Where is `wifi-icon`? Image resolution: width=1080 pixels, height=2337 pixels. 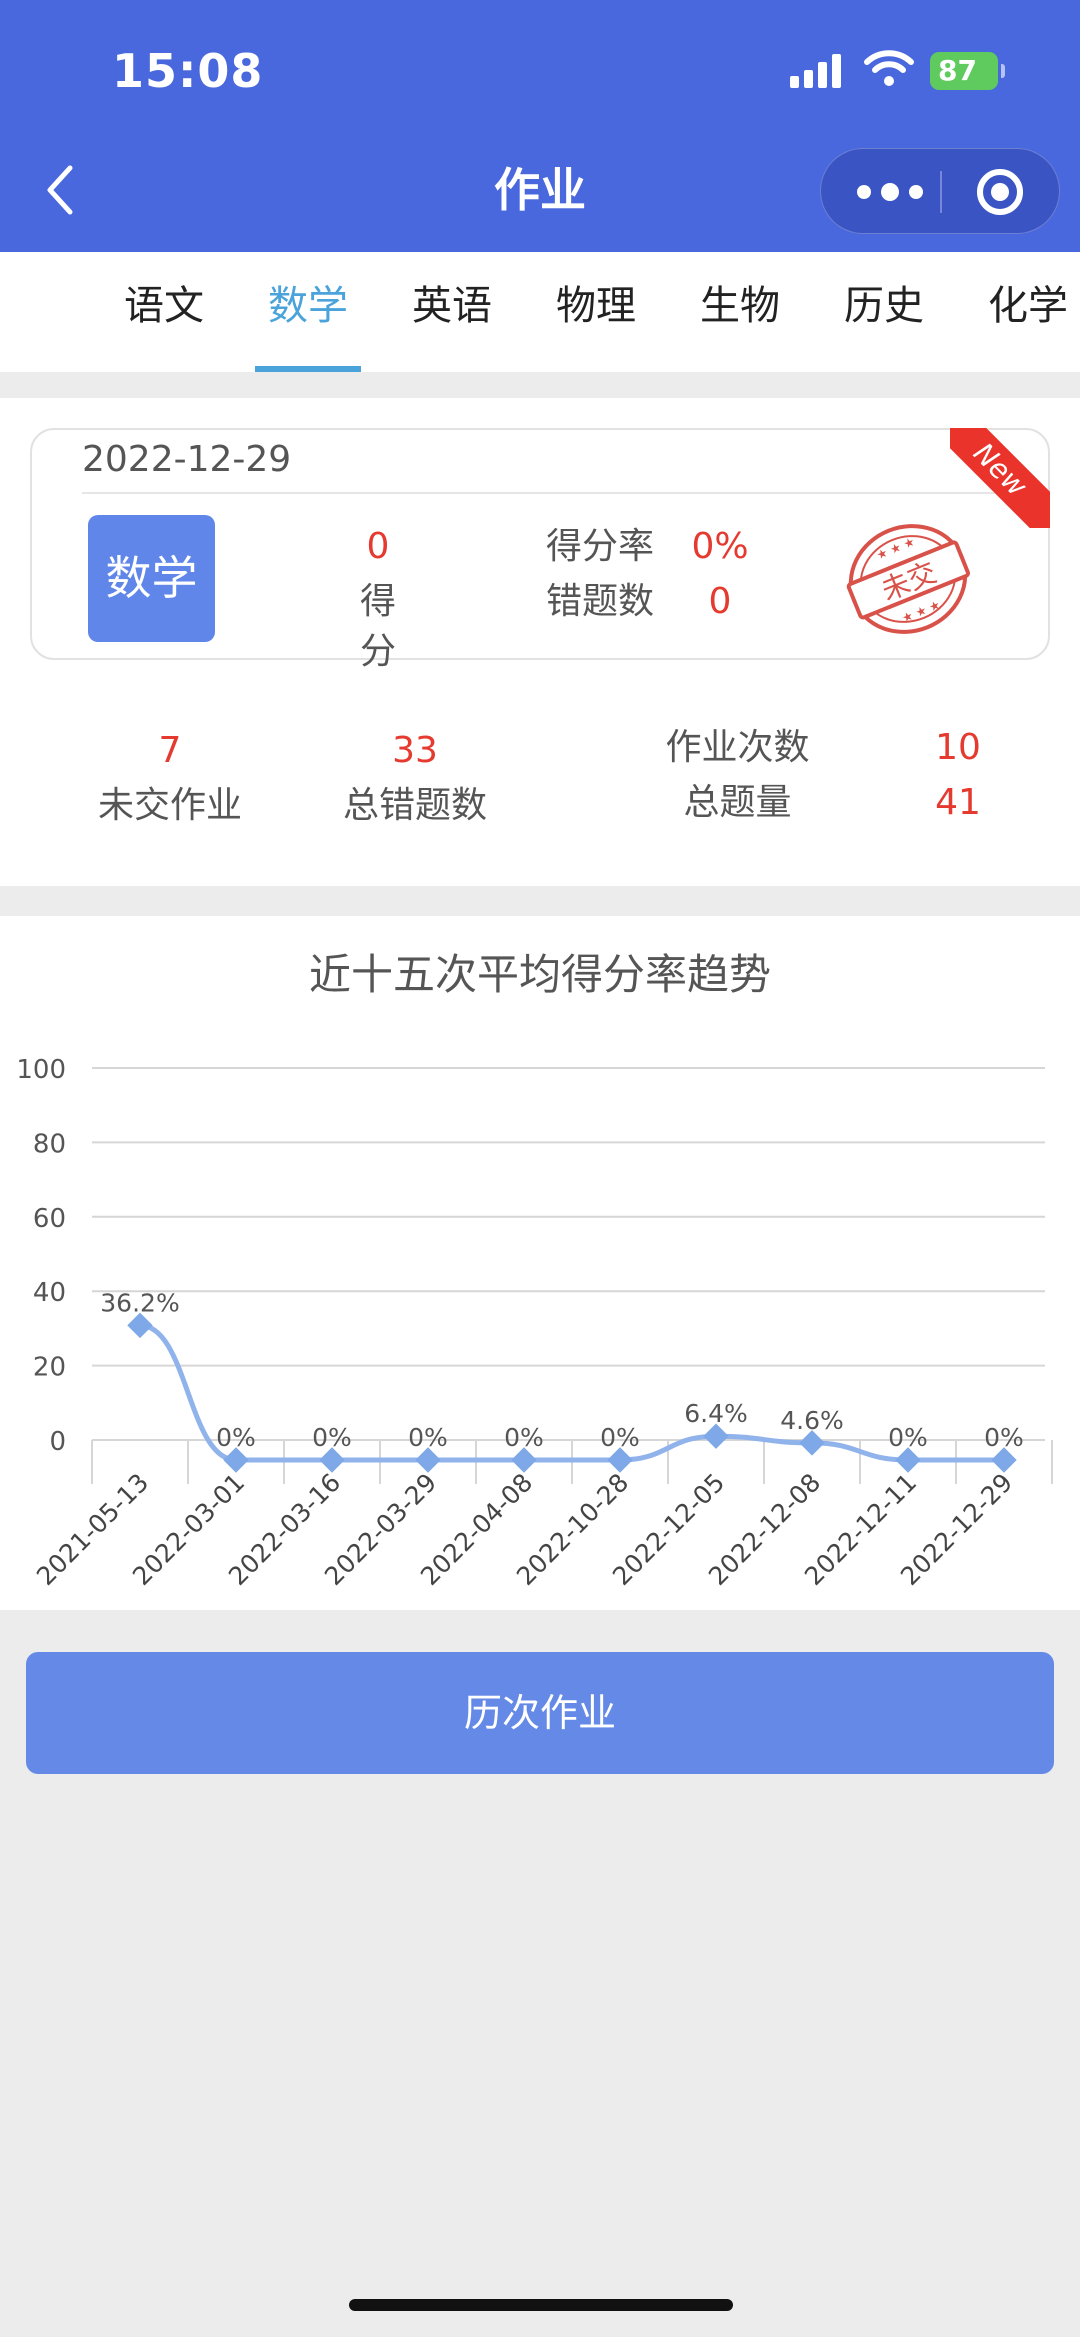 wifi-icon is located at coordinates (889, 68).